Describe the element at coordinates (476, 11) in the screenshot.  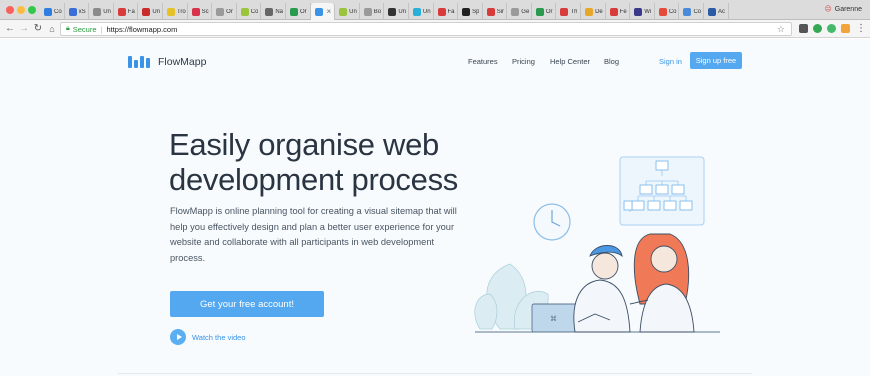
I see `tab-title: Sp` at that location.